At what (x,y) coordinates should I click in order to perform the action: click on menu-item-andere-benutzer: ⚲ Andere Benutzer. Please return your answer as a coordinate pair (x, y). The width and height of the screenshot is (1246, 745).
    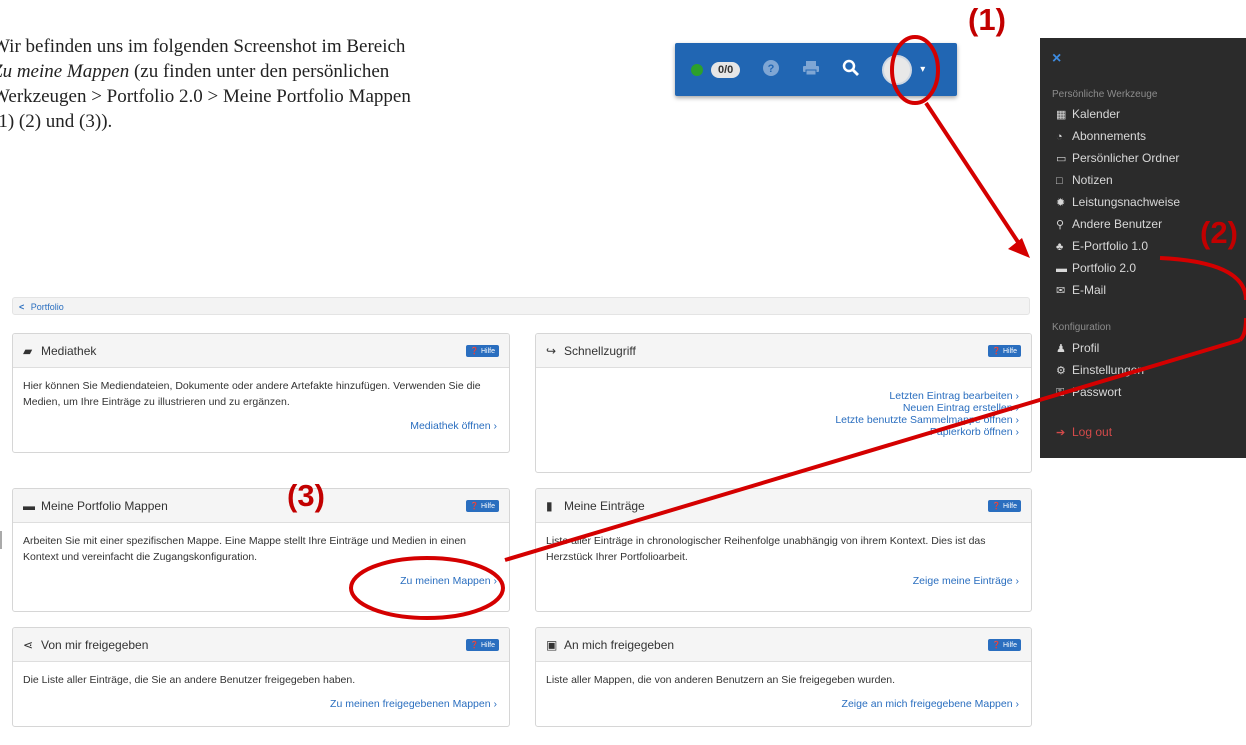
    Looking at the image, I should click on (1109, 224).